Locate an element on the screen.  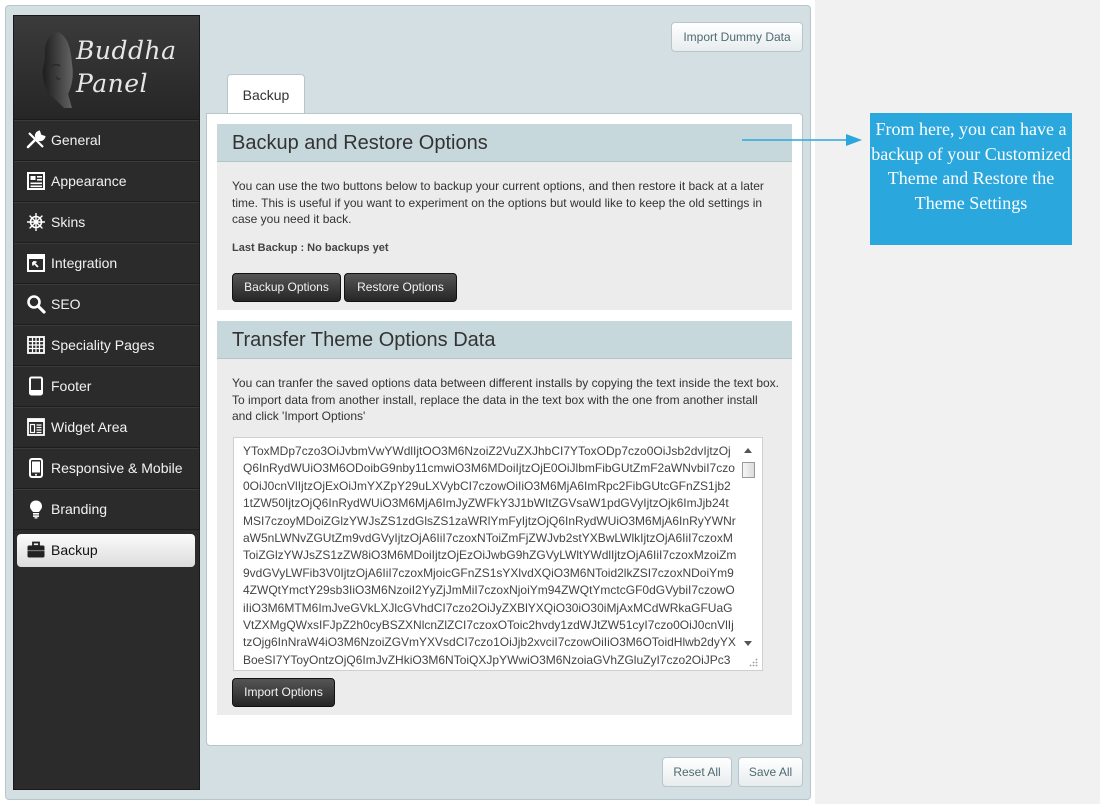
footer-icon is located at coordinates (36, 386).